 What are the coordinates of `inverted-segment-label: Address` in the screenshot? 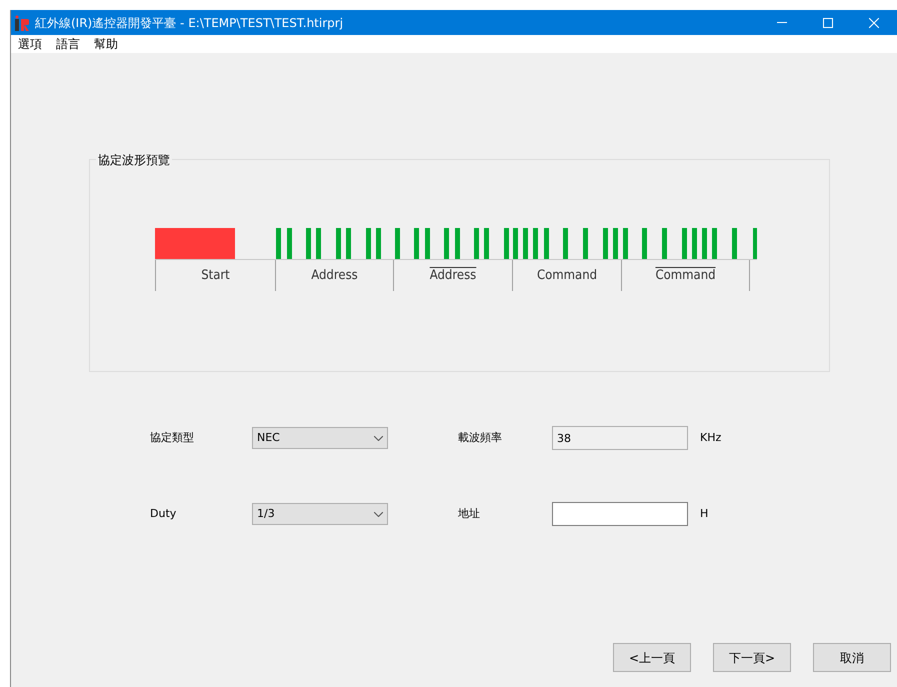 It's located at (453, 275).